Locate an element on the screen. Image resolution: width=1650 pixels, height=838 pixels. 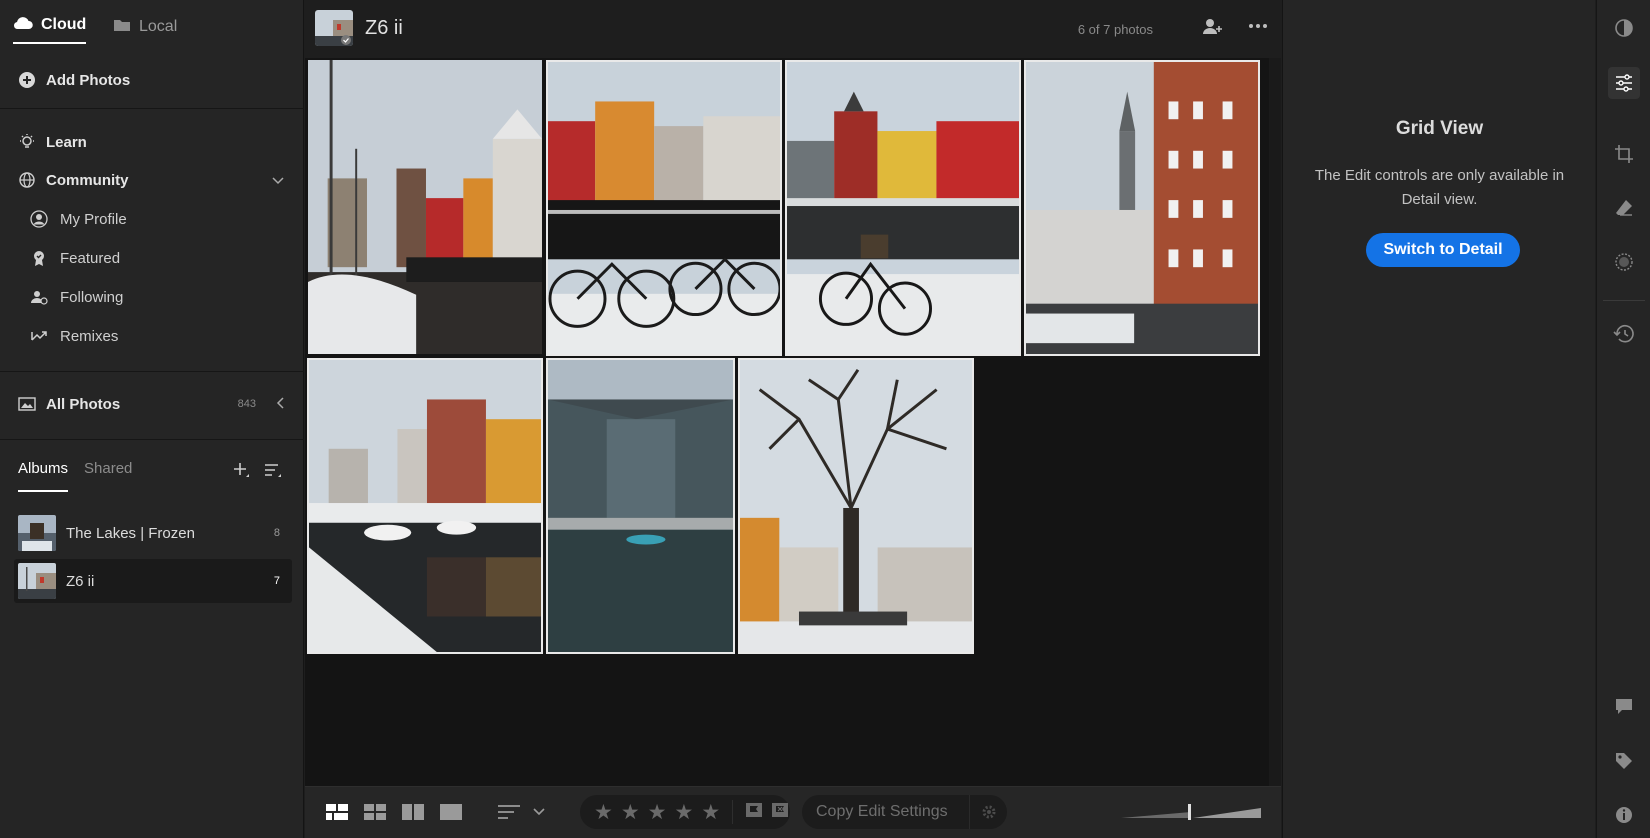
tab-shared: Shared is located at coordinates (108, 476).